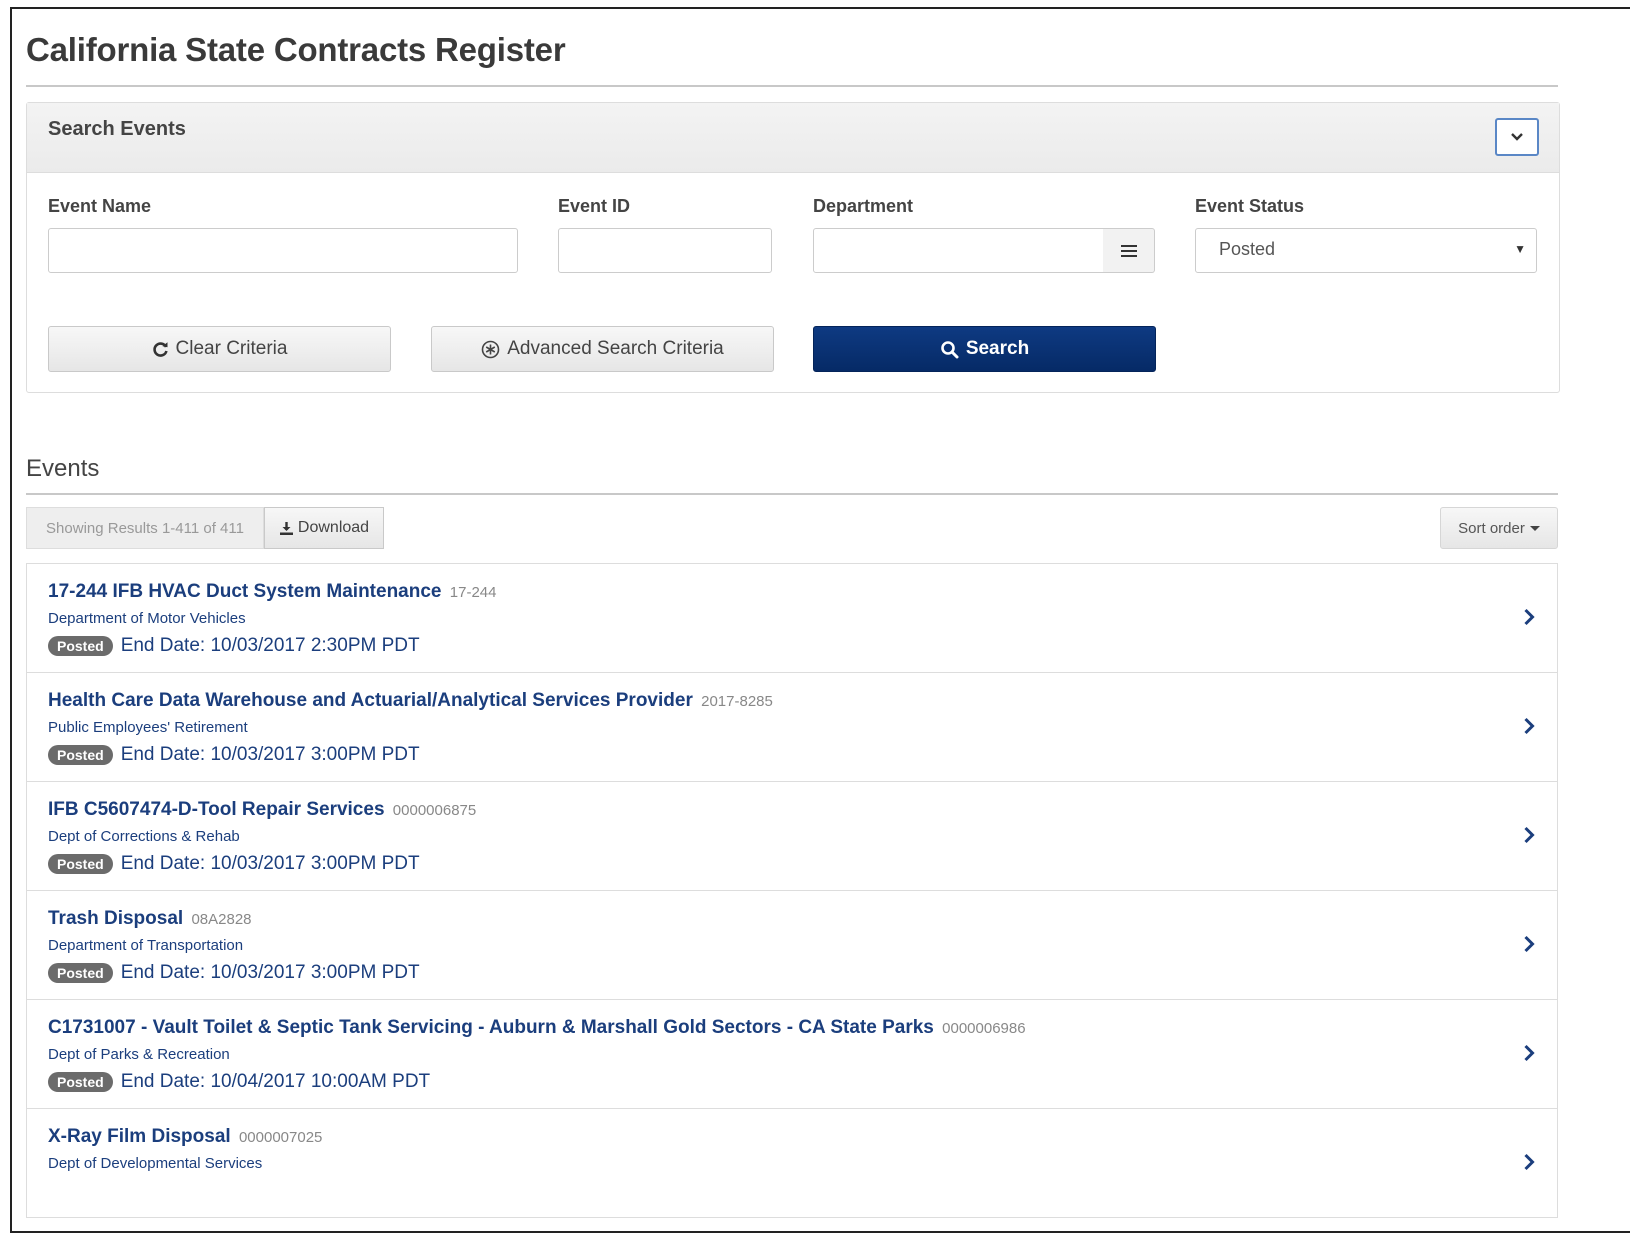 This screenshot has height=1235, width=1640. Describe the element at coordinates (1247, 249) in the screenshot. I see `event-status-value: Posted` at that location.